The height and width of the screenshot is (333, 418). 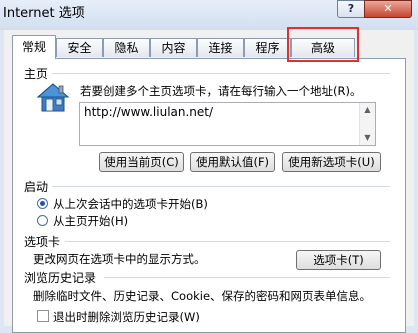 I want to click on tabs-divider, so click(x=227, y=241).